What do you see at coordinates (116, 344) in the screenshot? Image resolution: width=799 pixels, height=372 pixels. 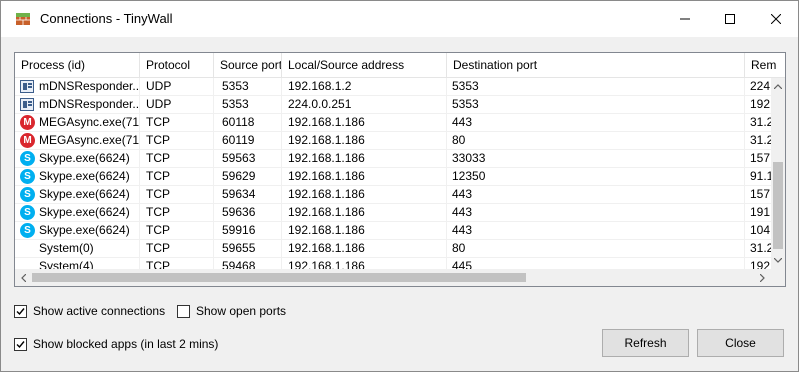 I see `show-blocked-apps-checkbox: Show blocked apps (in last 2 mins)` at bounding box center [116, 344].